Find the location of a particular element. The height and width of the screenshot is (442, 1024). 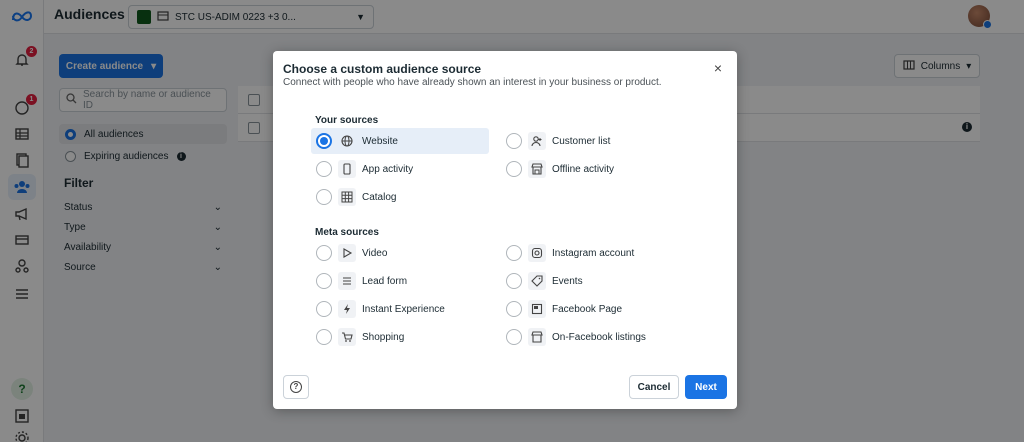

cart-icon is located at coordinates (347, 337).